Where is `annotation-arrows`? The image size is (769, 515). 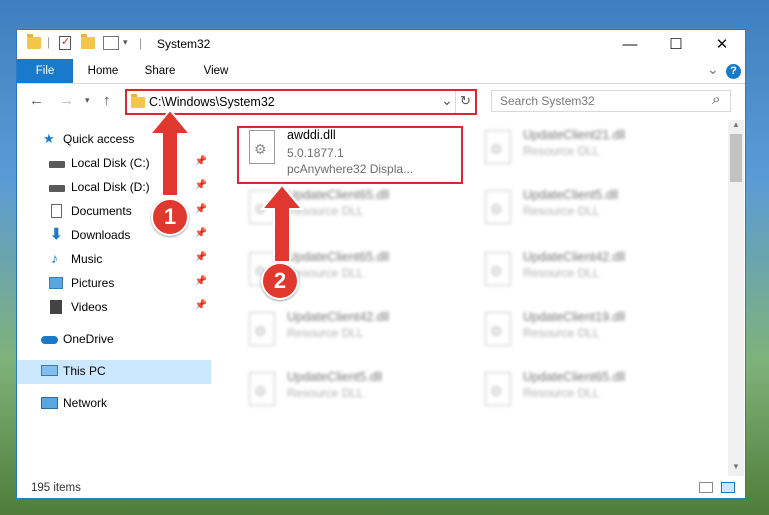 annotation-arrows is located at coordinates (226, 185).